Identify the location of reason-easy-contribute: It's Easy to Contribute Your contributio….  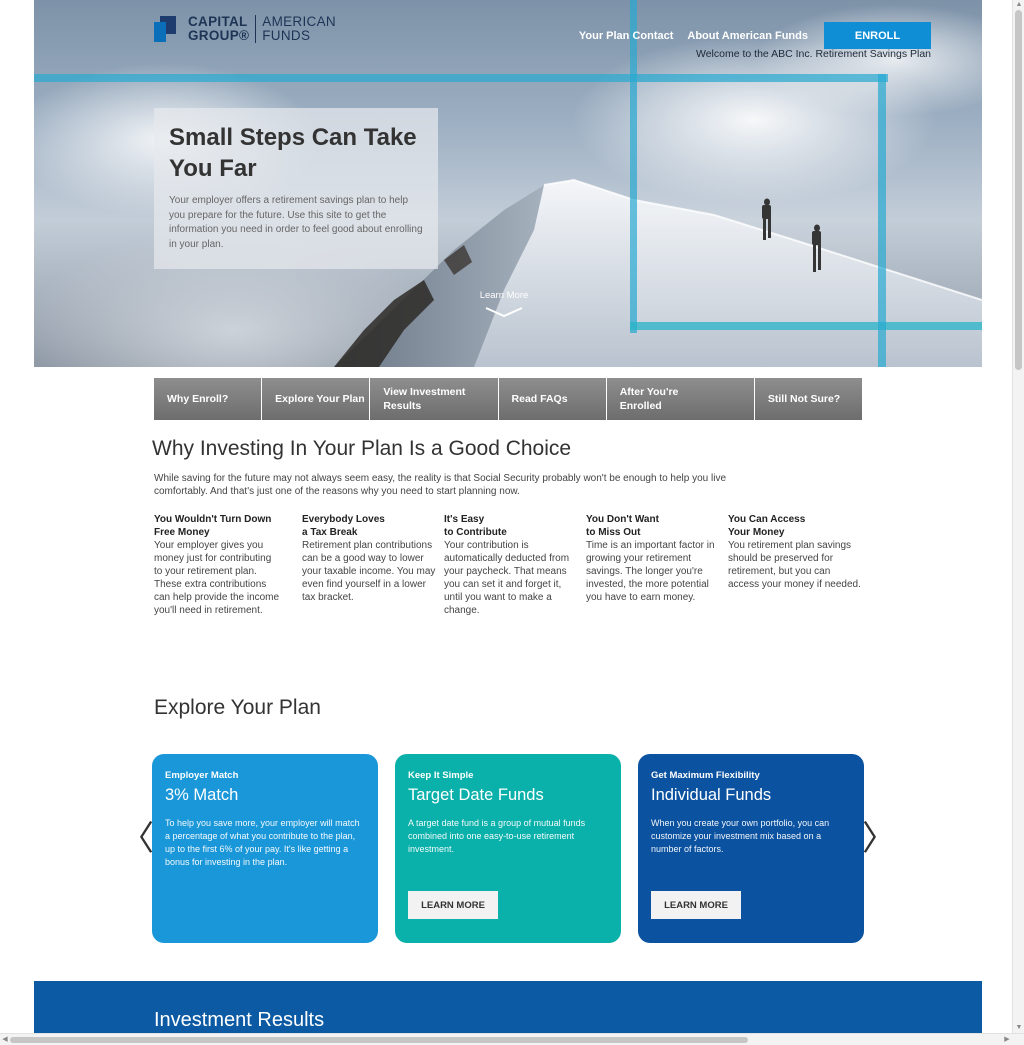
(507, 565).